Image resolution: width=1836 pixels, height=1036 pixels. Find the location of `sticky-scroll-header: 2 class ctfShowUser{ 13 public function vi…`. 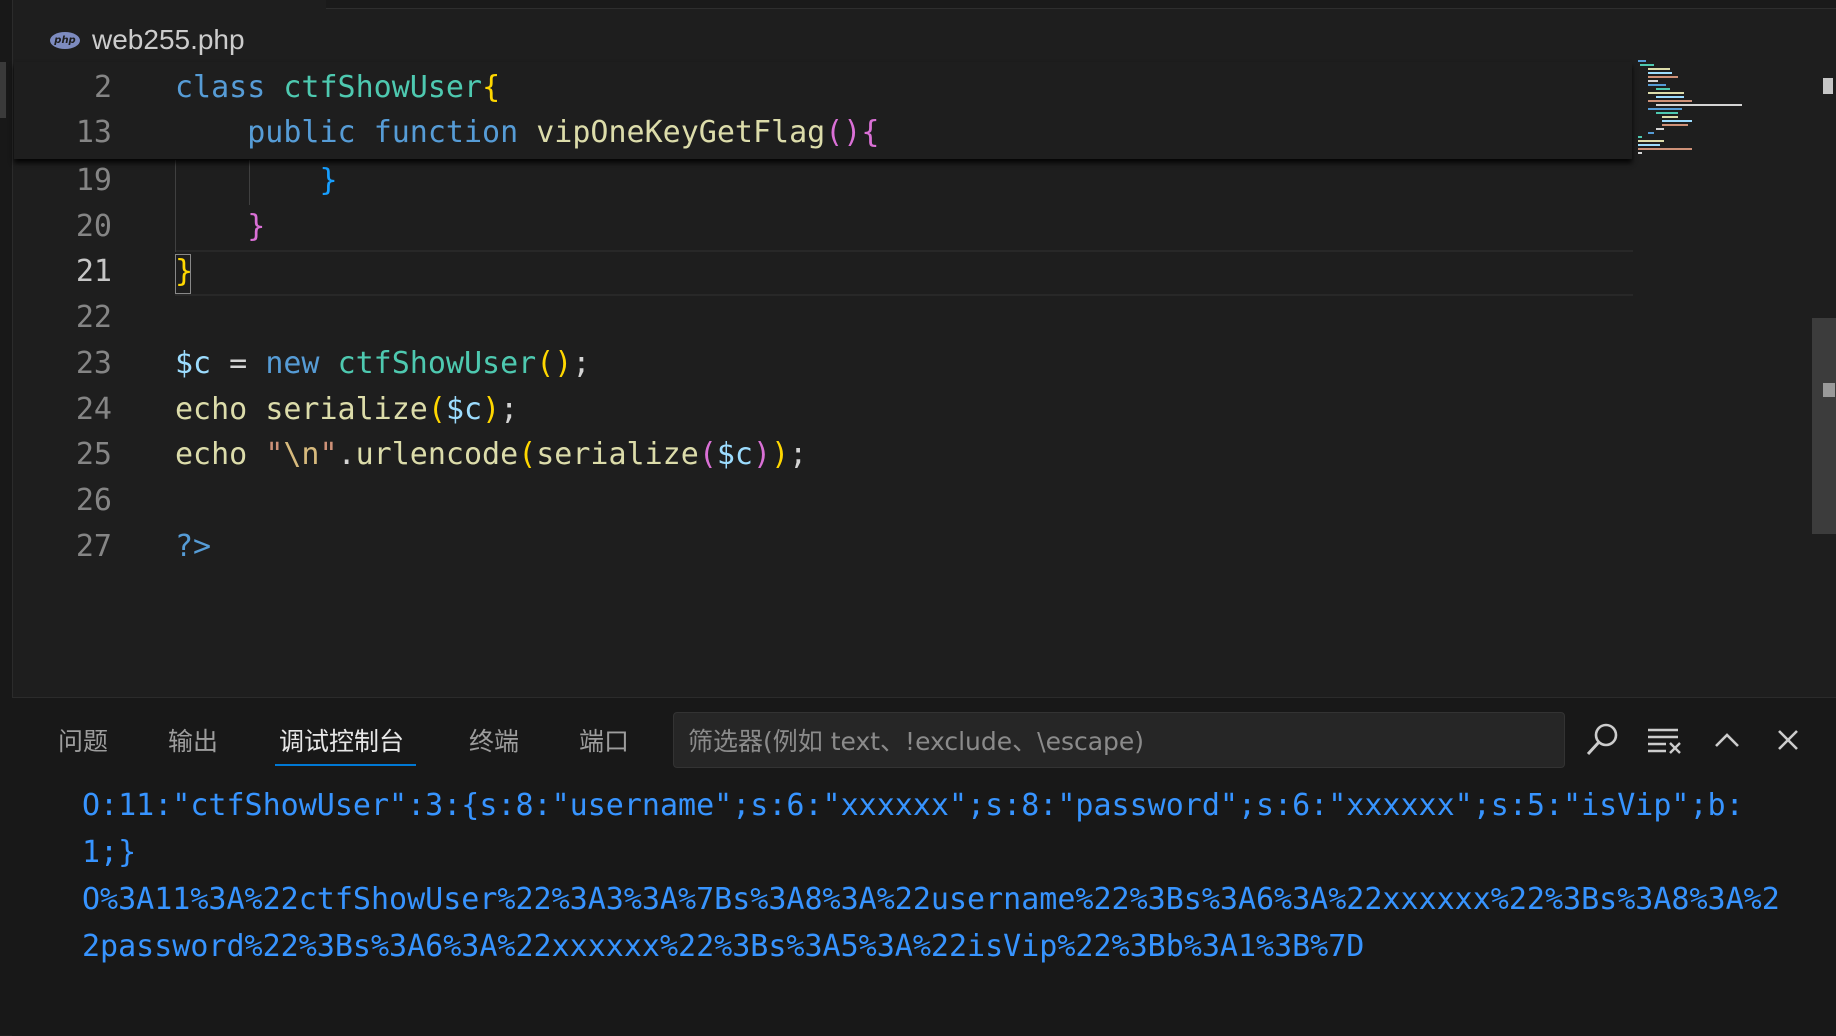

sticky-scroll-header: 2 class ctfShowUser{ 13 public function vi… is located at coordinates (823, 110).